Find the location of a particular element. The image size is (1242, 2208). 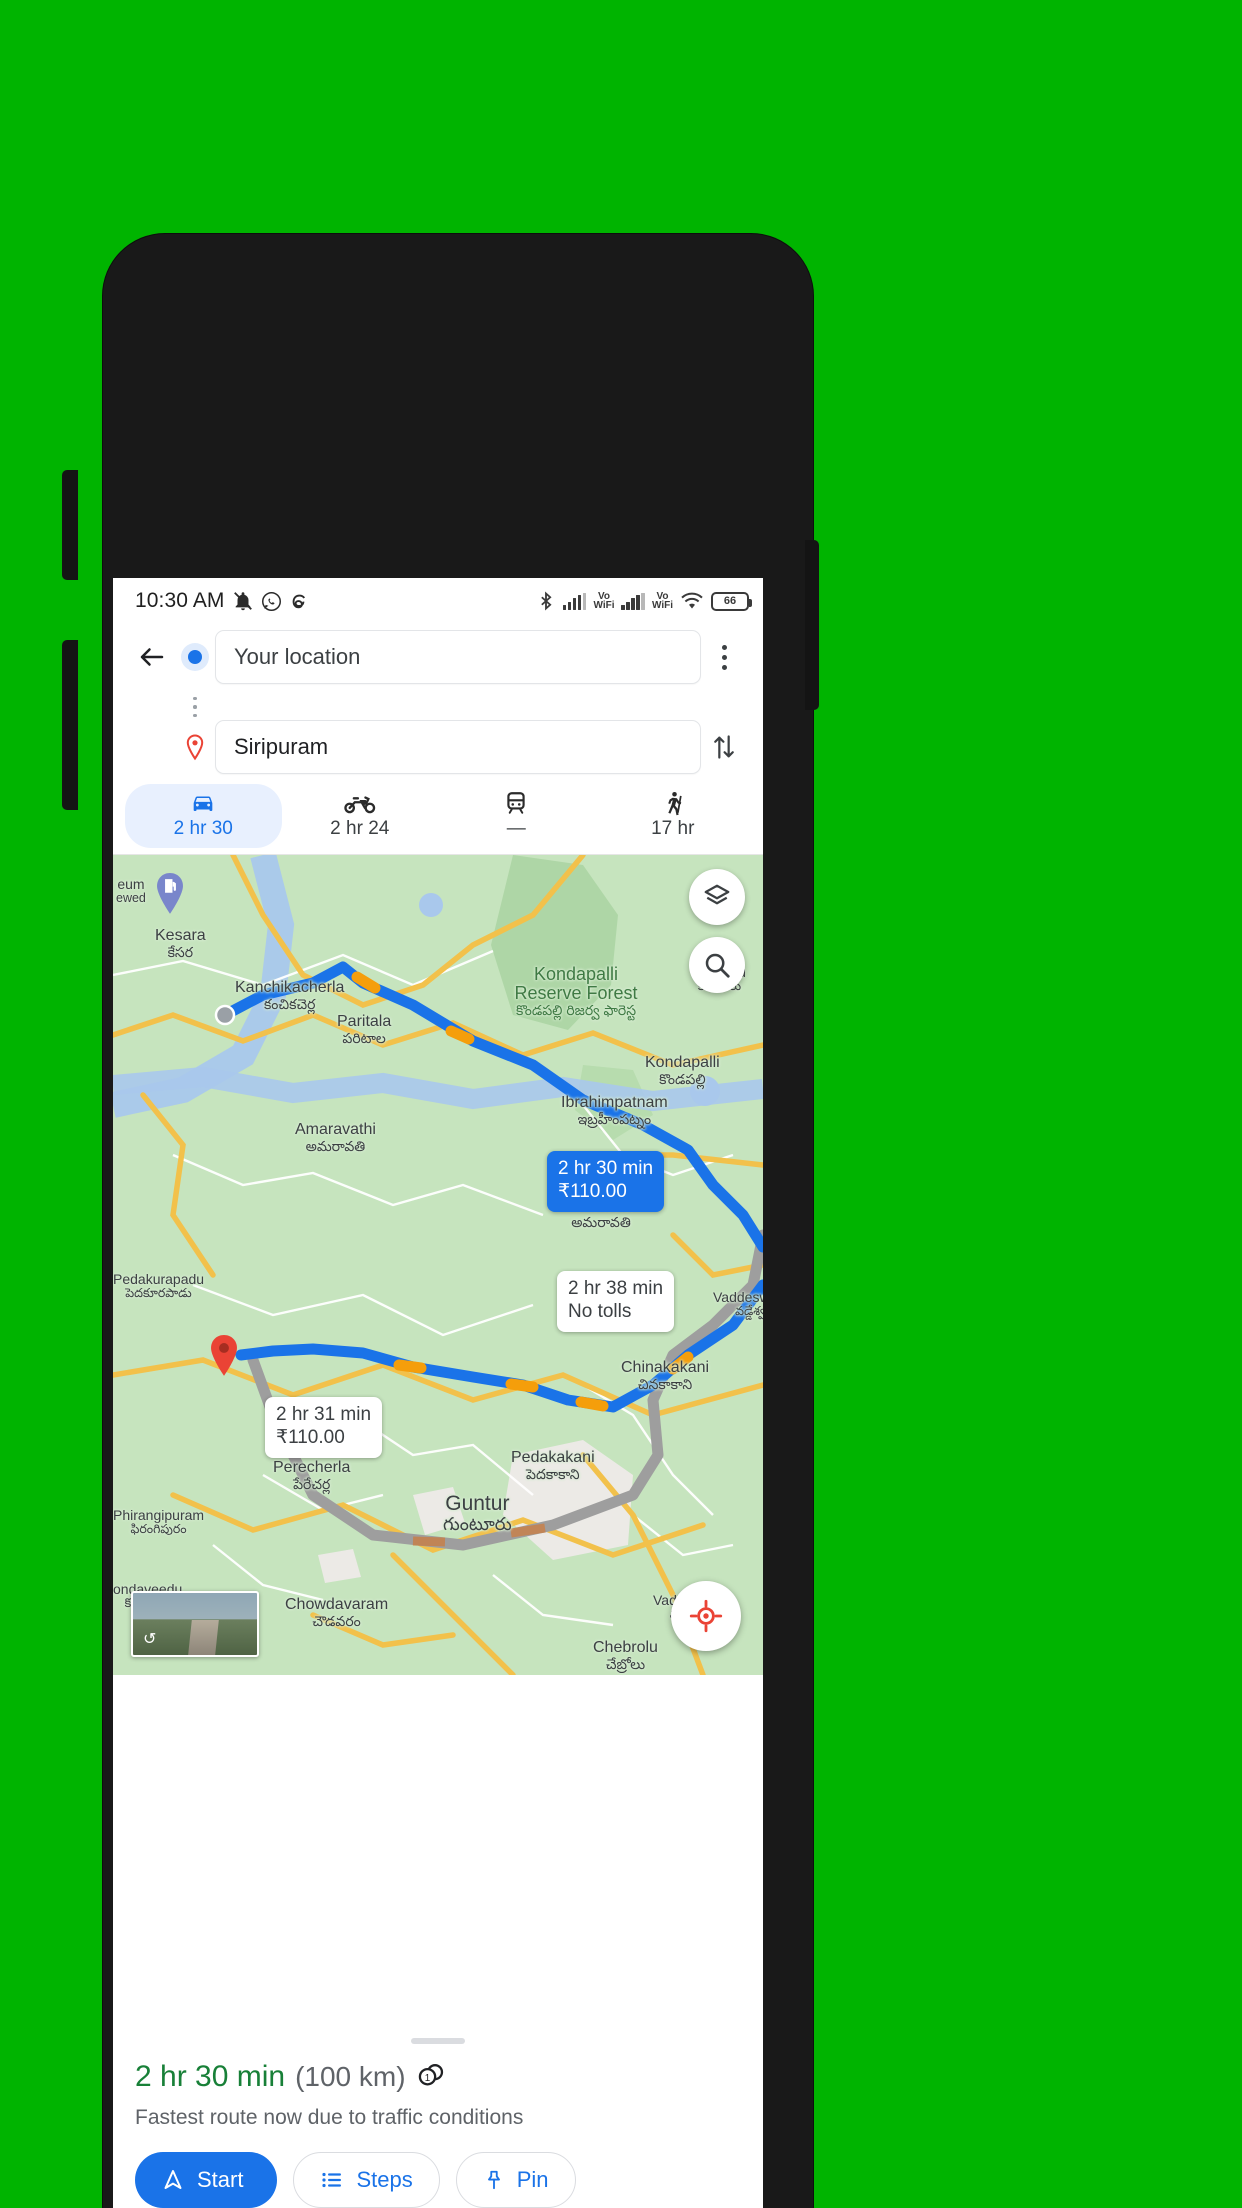

callout-route-fastest: 2 hr 30 min ₹110.00 is located at coordinates (606, 1181).